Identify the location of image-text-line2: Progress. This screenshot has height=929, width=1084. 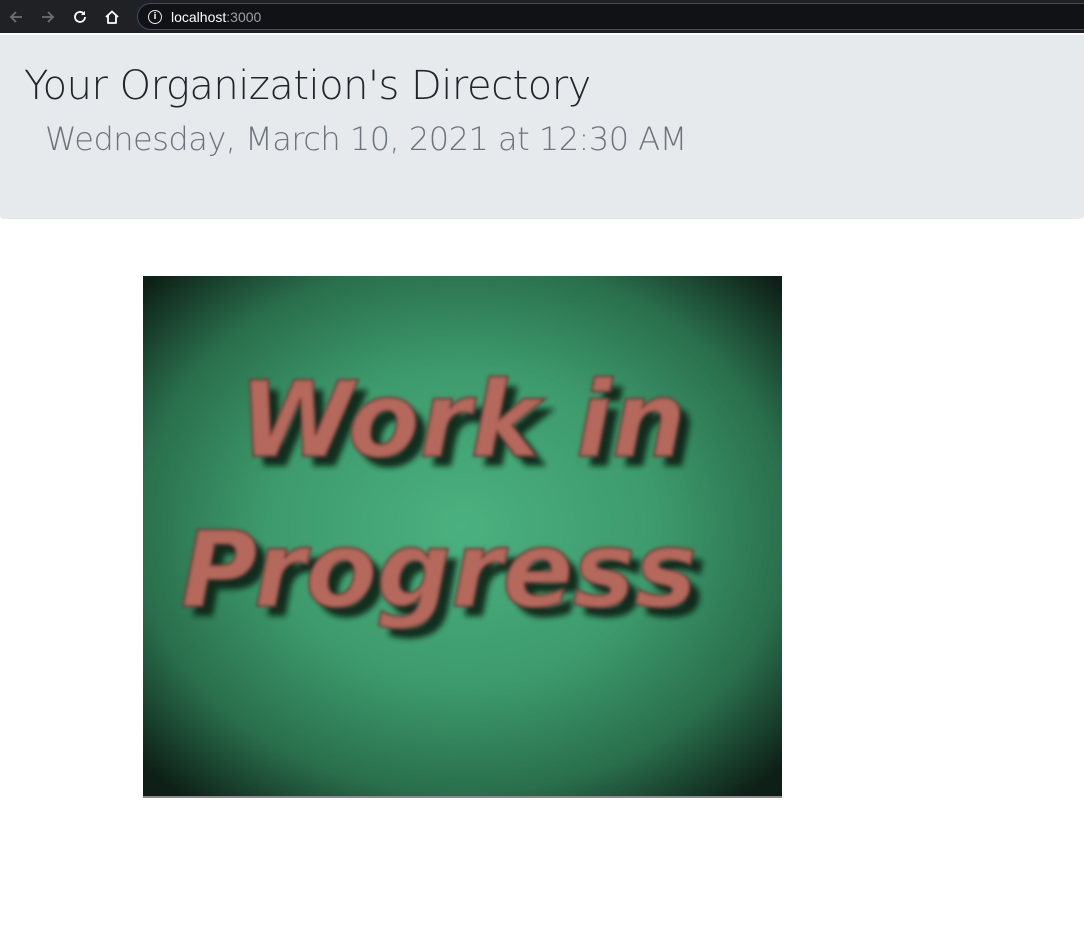
(439, 570).